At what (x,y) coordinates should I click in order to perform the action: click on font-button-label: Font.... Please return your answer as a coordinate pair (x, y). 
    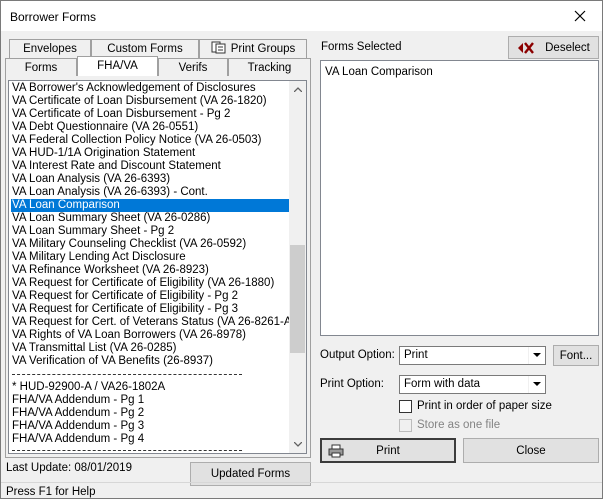
    Looking at the image, I should click on (576, 355).